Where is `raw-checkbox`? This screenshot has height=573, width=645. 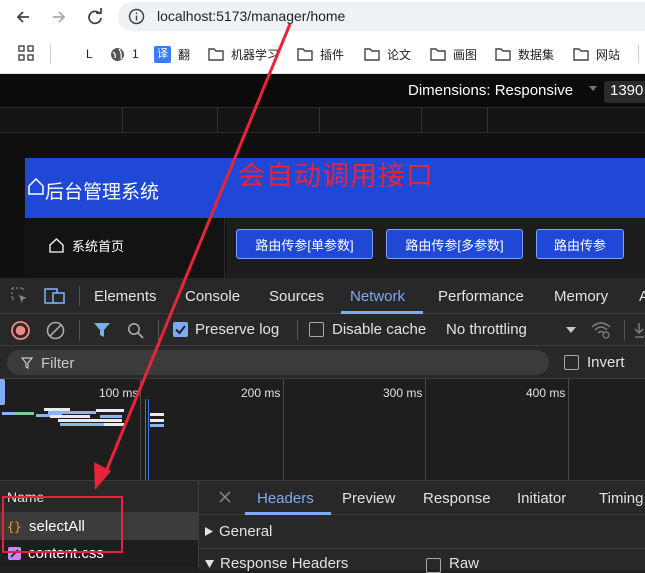
raw-checkbox is located at coordinates (433, 565).